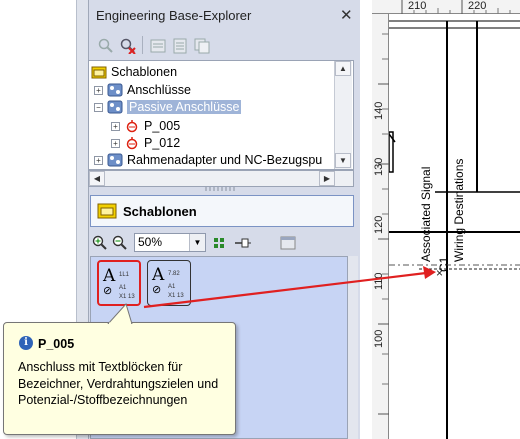  What do you see at coordinates (353, 347) in the screenshot?
I see `preview-scrollbar` at bounding box center [353, 347].